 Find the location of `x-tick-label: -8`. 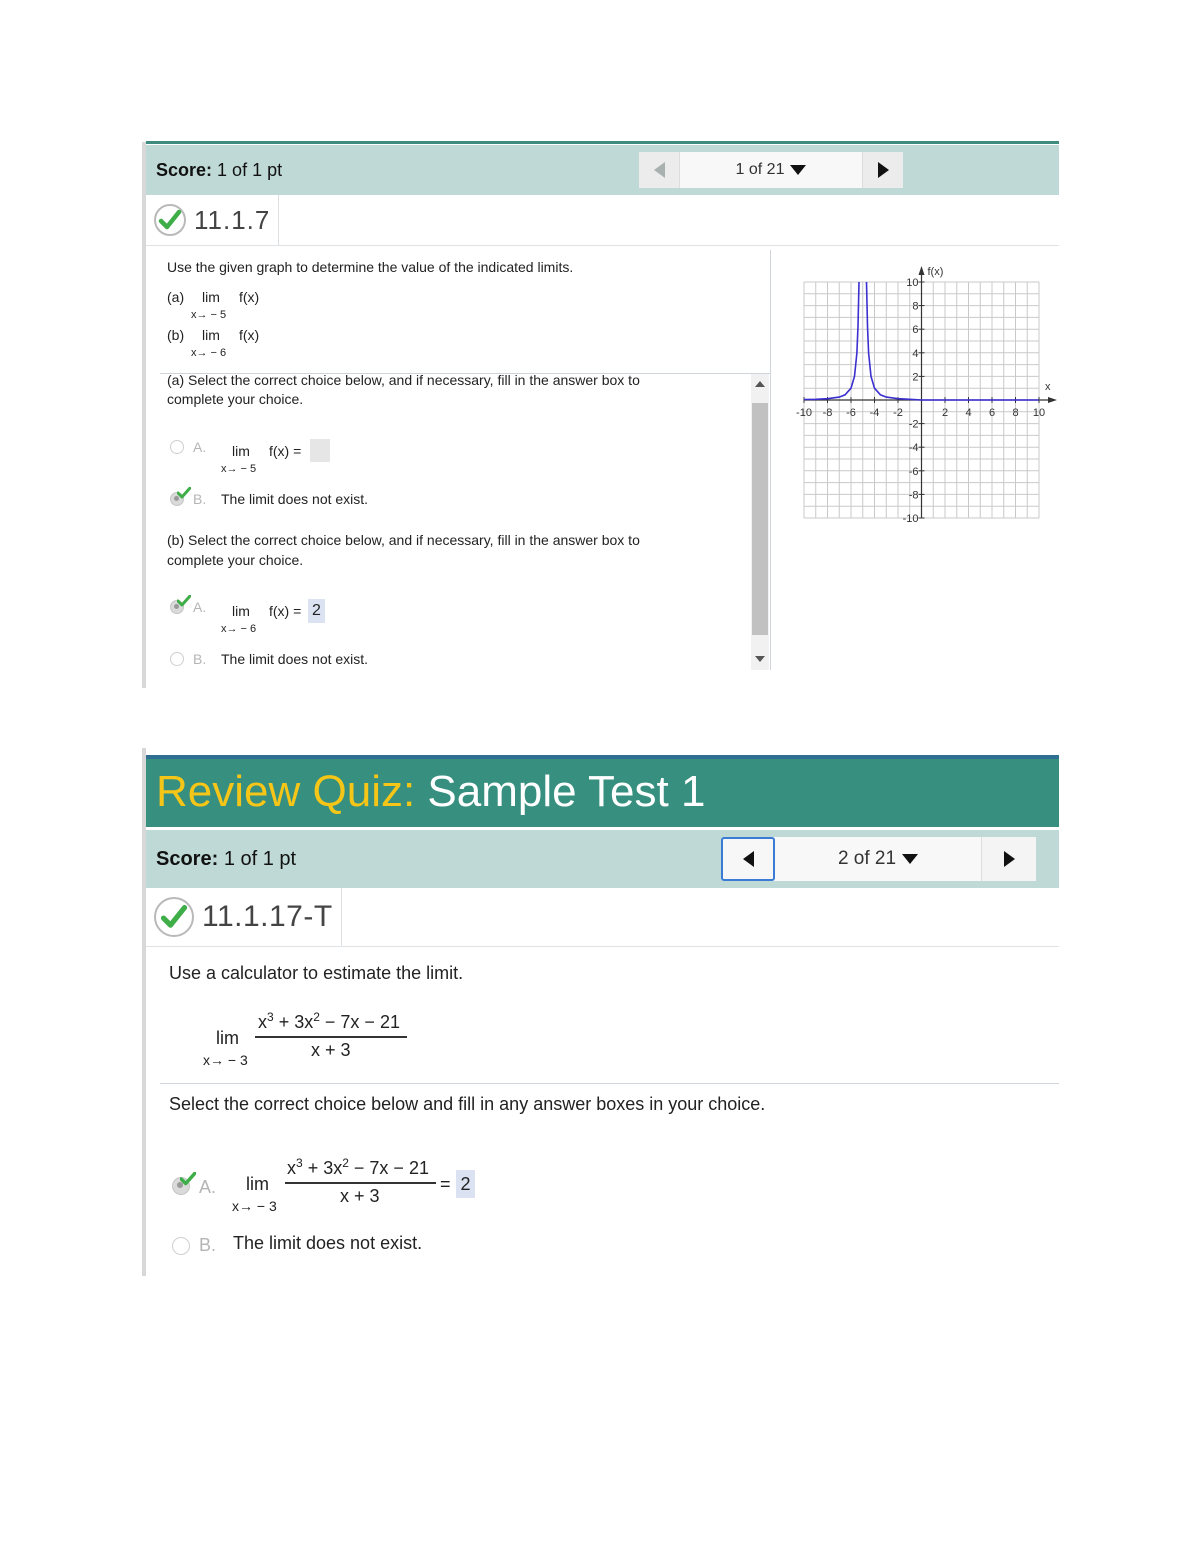

x-tick-label: -8 is located at coordinates (828, 413).